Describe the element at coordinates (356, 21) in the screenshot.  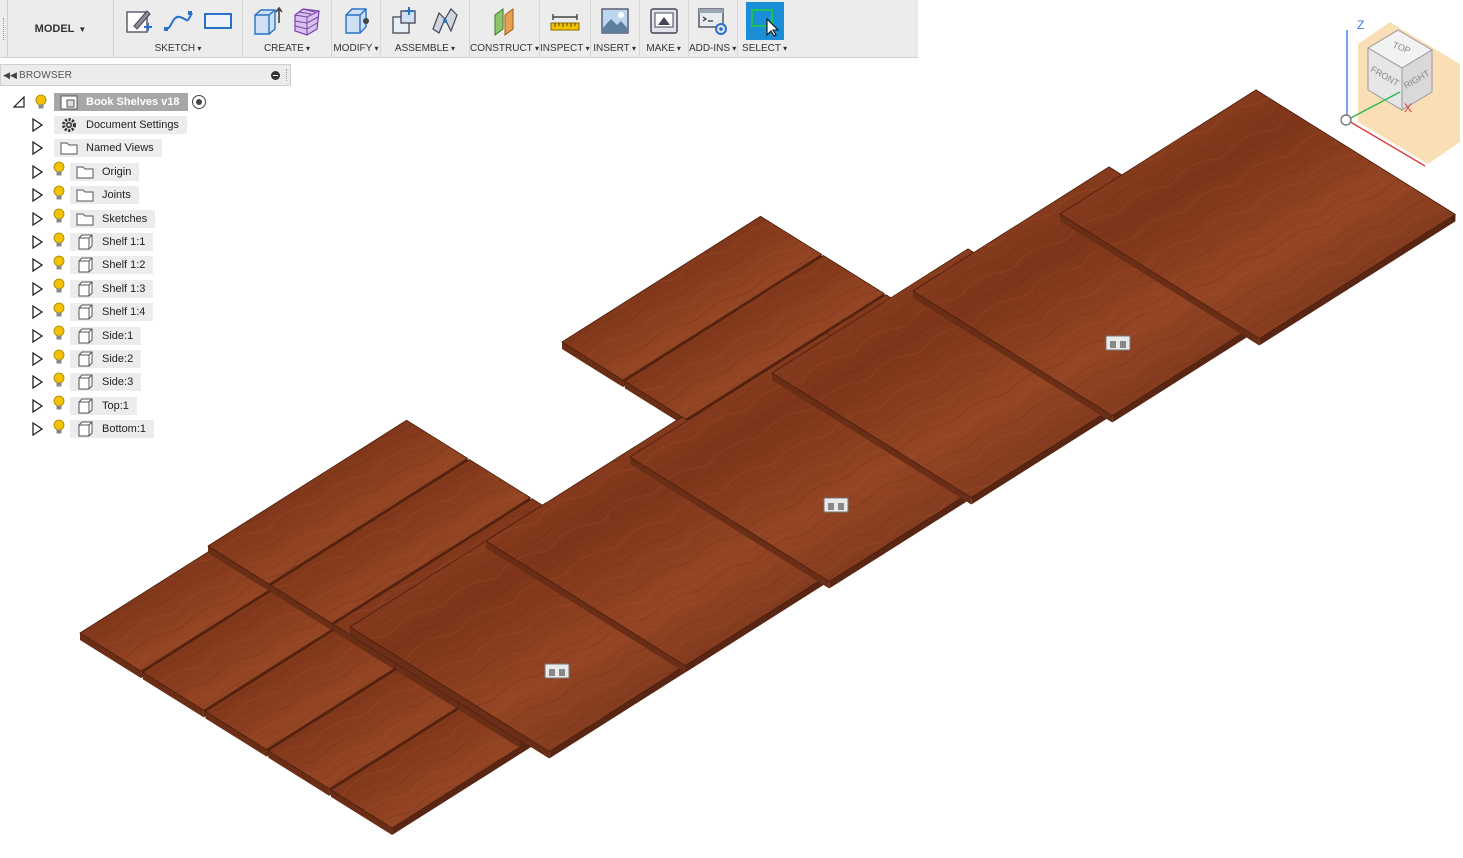
I see `press-pull-icon` at that location.